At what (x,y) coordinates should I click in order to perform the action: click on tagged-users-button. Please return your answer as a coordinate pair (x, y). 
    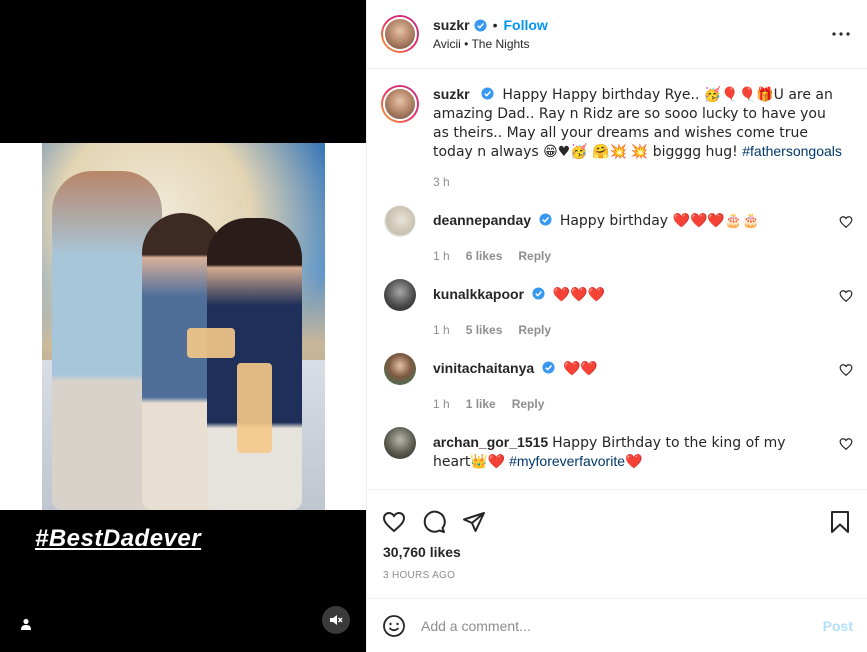
    Looking at the image, I should click on (26, 624).